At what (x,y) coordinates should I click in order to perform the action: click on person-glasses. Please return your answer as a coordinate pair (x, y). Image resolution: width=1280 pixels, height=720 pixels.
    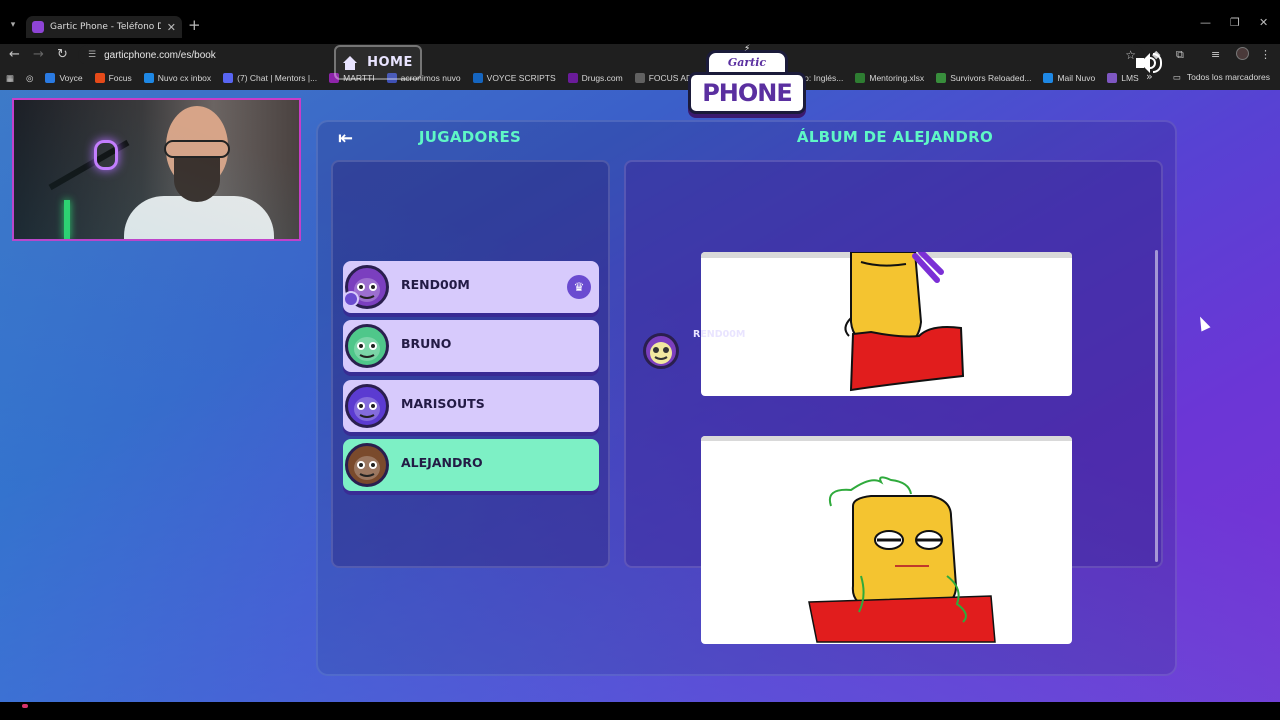
    Looking at the image, I should click on (197, 149).